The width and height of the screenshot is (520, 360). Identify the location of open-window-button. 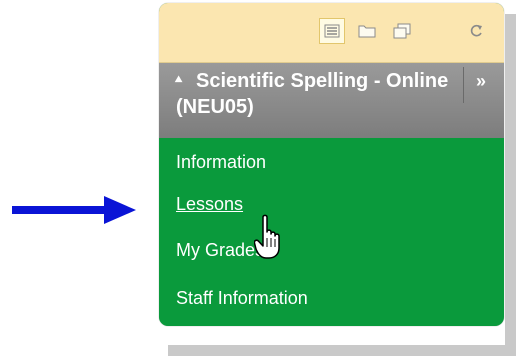
(402, 31).